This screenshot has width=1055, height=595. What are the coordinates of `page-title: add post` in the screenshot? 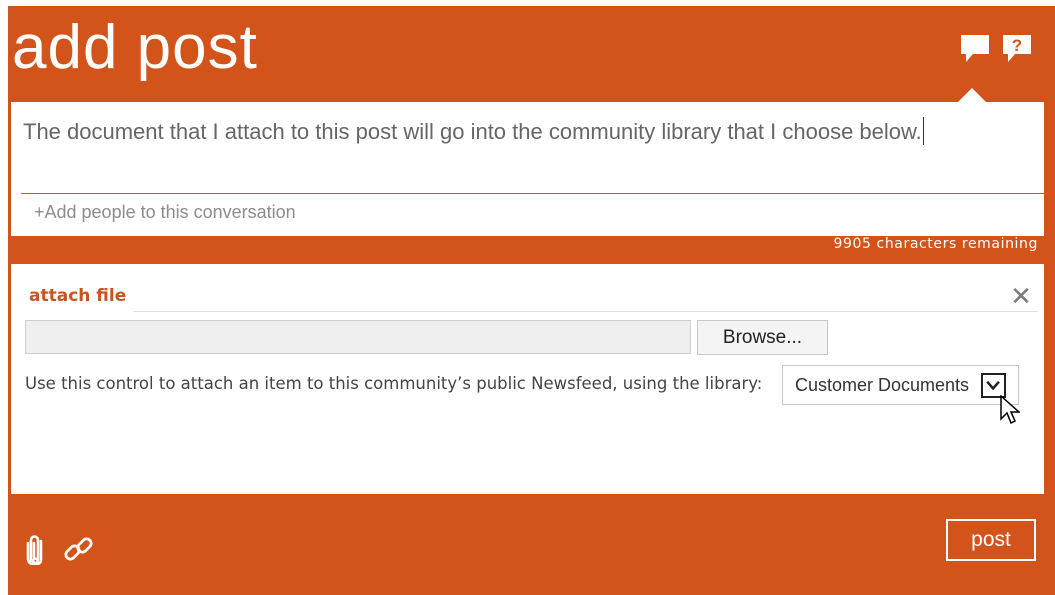 It's located at (135, 47).